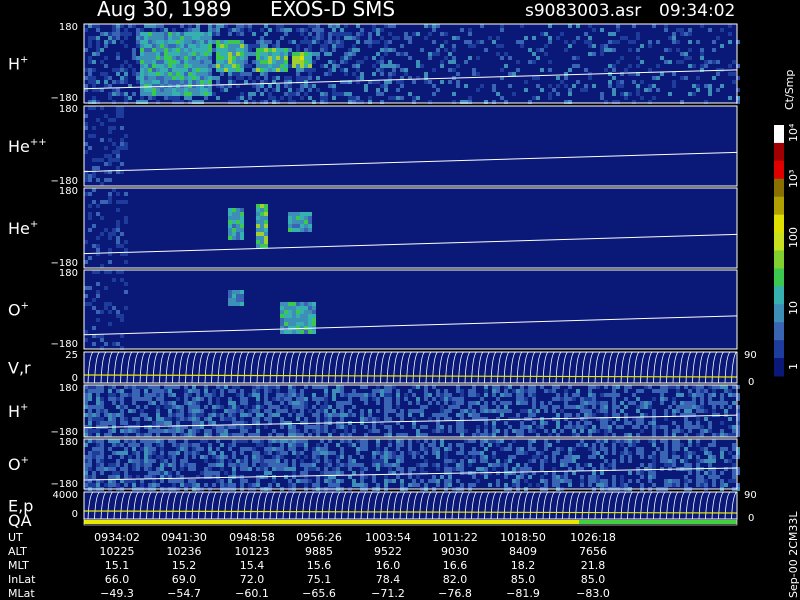 This screenshot has width=800, height=600. I want to click on ephemeris-value: 82.0, so click(455, 579).